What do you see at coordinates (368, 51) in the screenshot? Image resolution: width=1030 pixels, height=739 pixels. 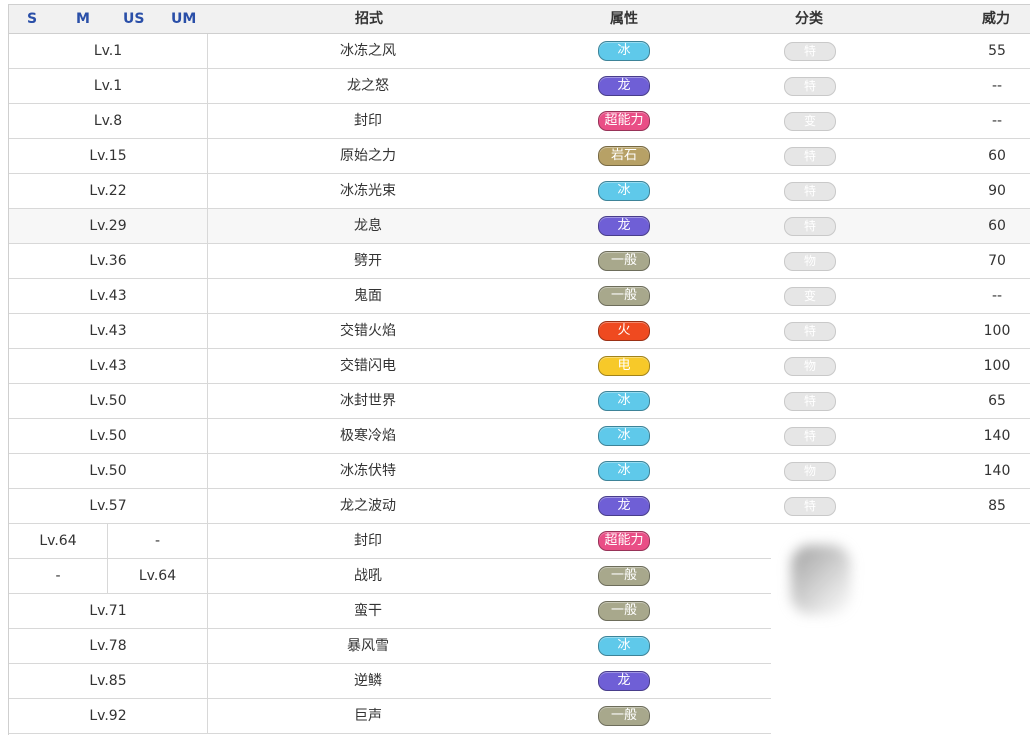 I see `move-name: 冰冻之风` at bounding box center [368, 51].